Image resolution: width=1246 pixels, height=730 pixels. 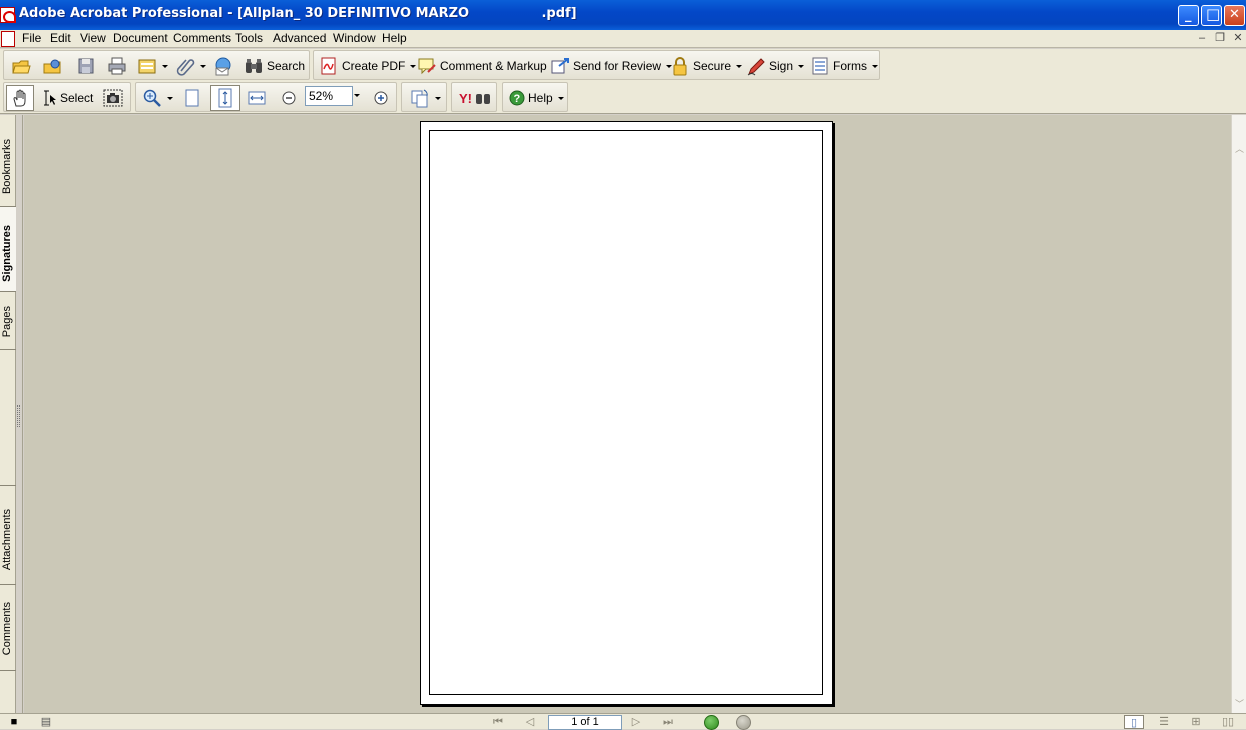 I want to click on maximize-button: □, so click(x=1211, y=15).